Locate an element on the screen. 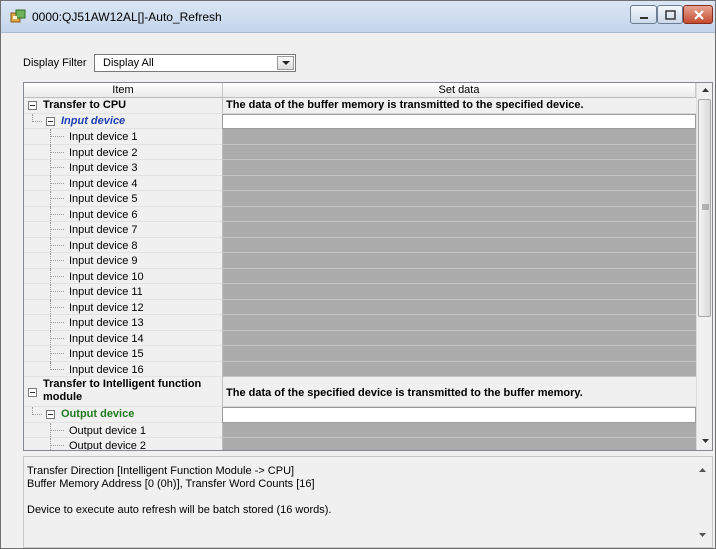 This screenshot has height=549, width=716. device-row: Input device 4 is located at coordinates (360, 183).